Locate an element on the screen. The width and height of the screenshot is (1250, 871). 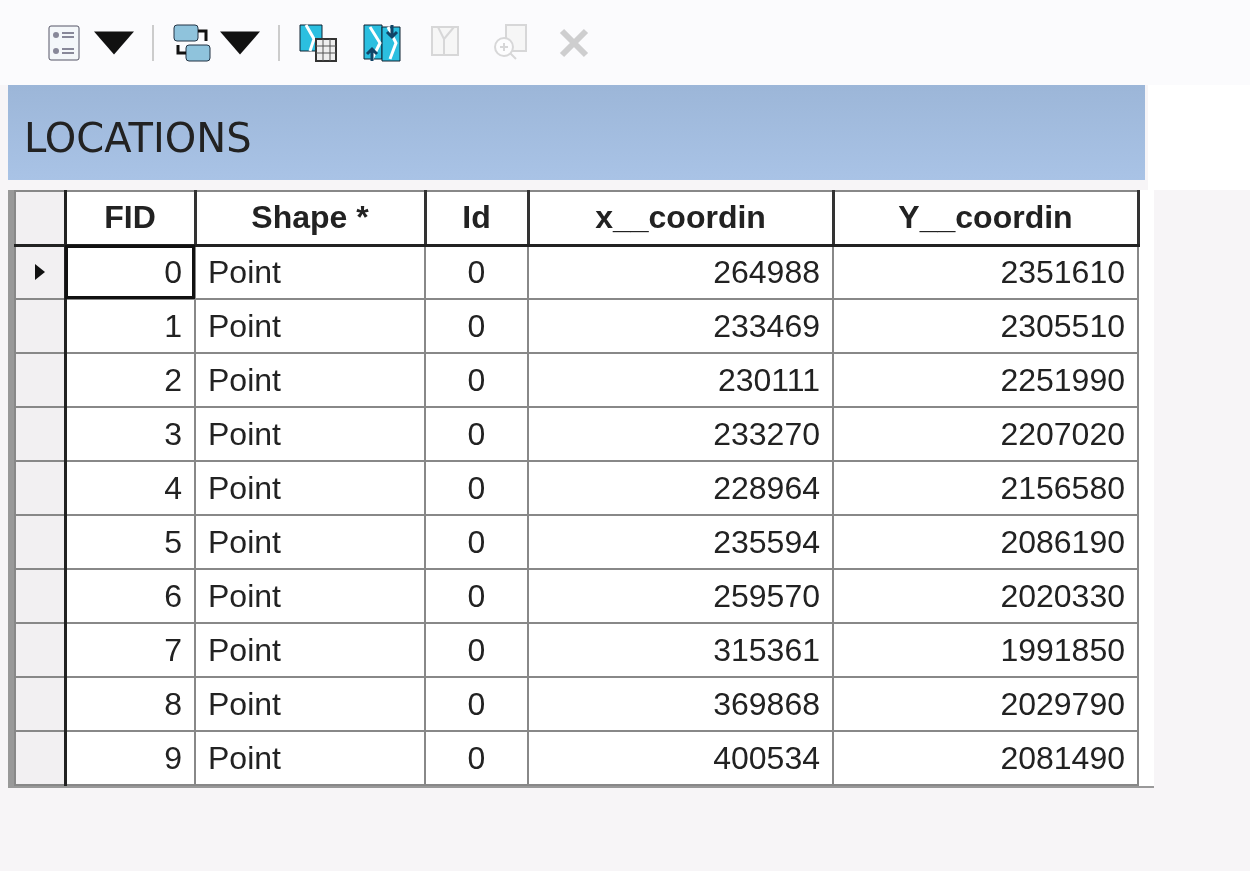
row-selector is located at coordinates (40, 272).